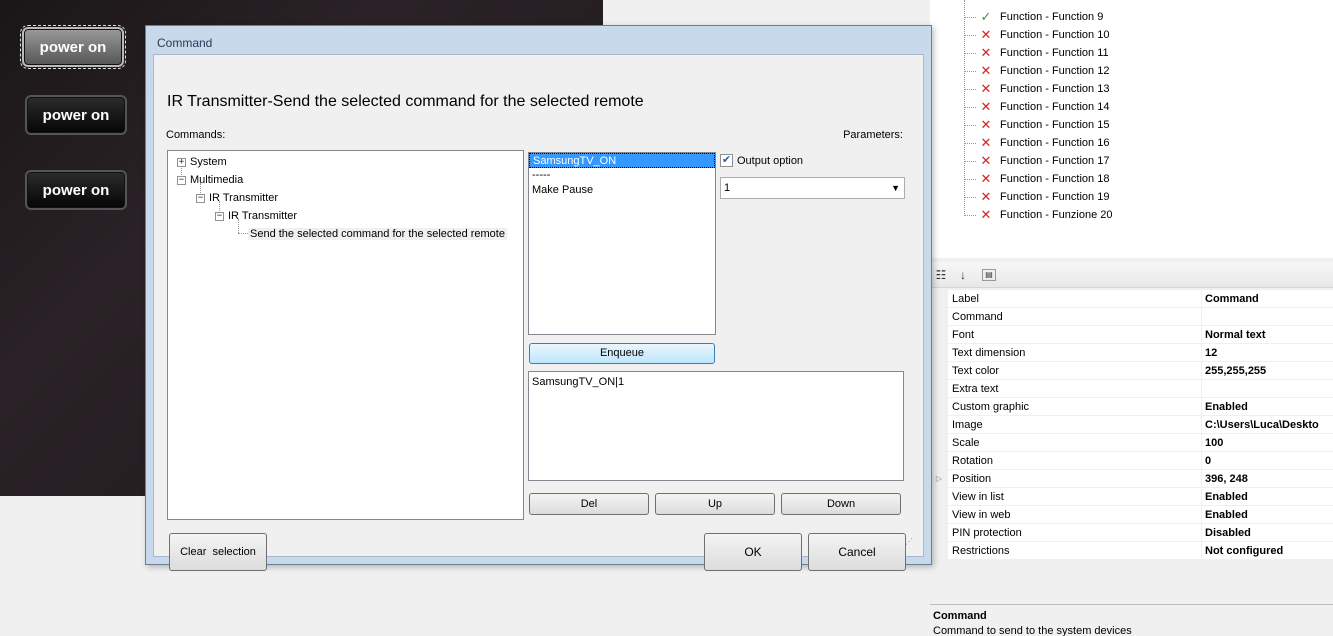 The image size is (1333, 636). I want to click on property-row: Image C:\Users\Luca\Deskto, so click(1131, 425).